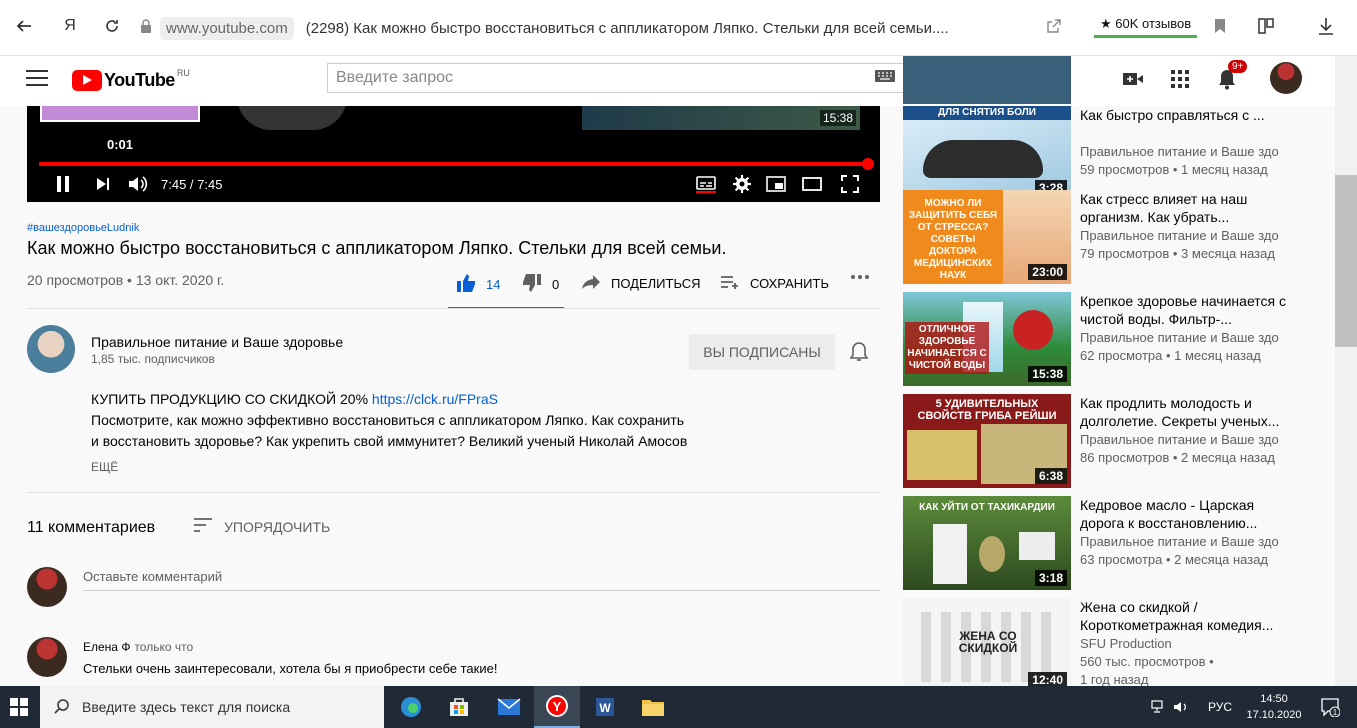  Describe the element at coordinates (91, 527) in the screenshot. I see `comment-count: 11 комментариев` at that location.